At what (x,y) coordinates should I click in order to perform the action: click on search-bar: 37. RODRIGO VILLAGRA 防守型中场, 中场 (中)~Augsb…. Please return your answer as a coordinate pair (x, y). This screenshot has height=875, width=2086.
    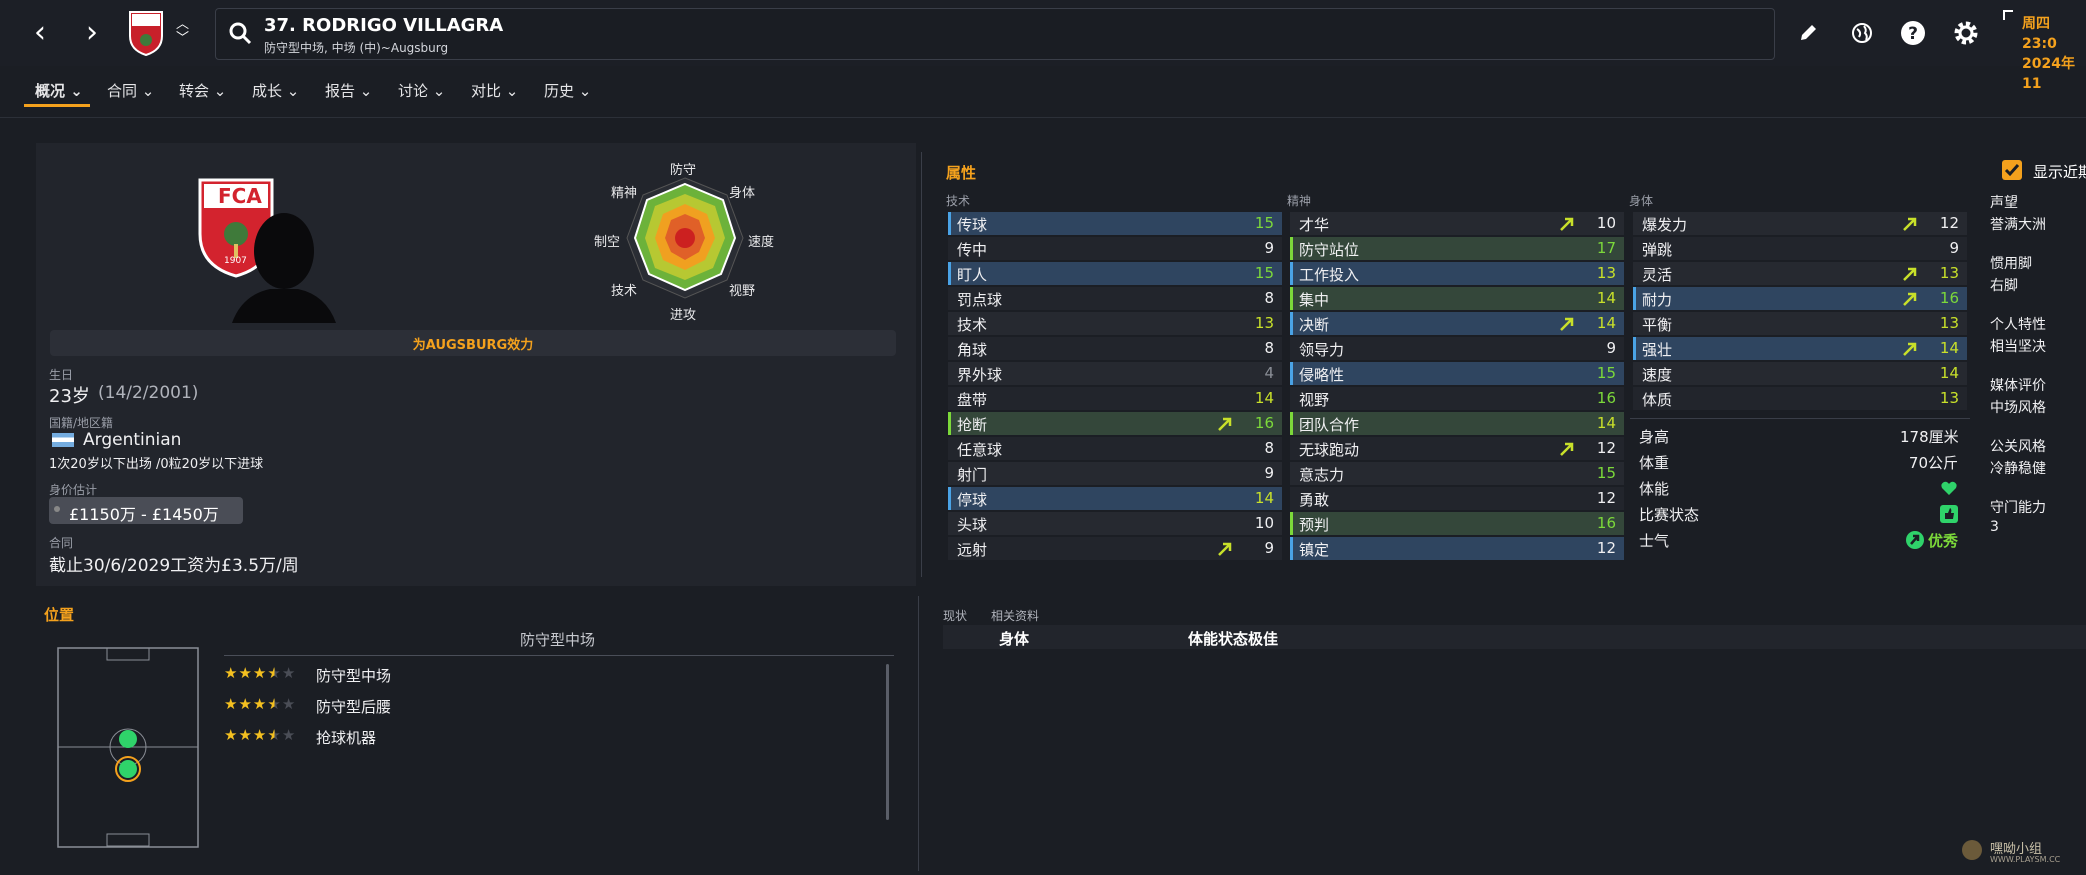
    Looking at the image, I should click on (995, 34).